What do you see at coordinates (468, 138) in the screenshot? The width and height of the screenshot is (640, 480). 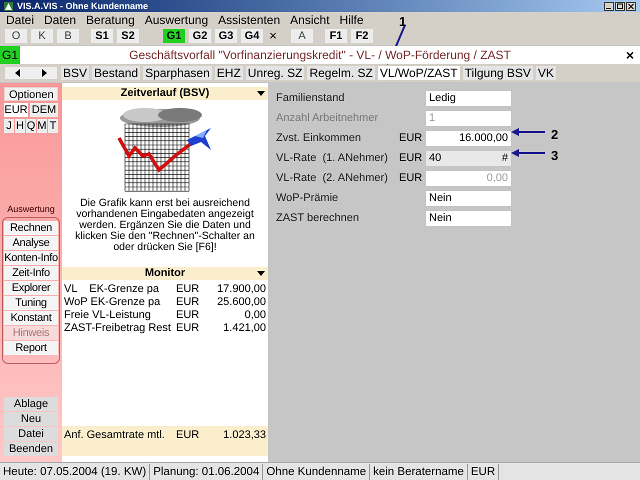 I see `input-field: 16.000,00` at bounding box center [468, 138].